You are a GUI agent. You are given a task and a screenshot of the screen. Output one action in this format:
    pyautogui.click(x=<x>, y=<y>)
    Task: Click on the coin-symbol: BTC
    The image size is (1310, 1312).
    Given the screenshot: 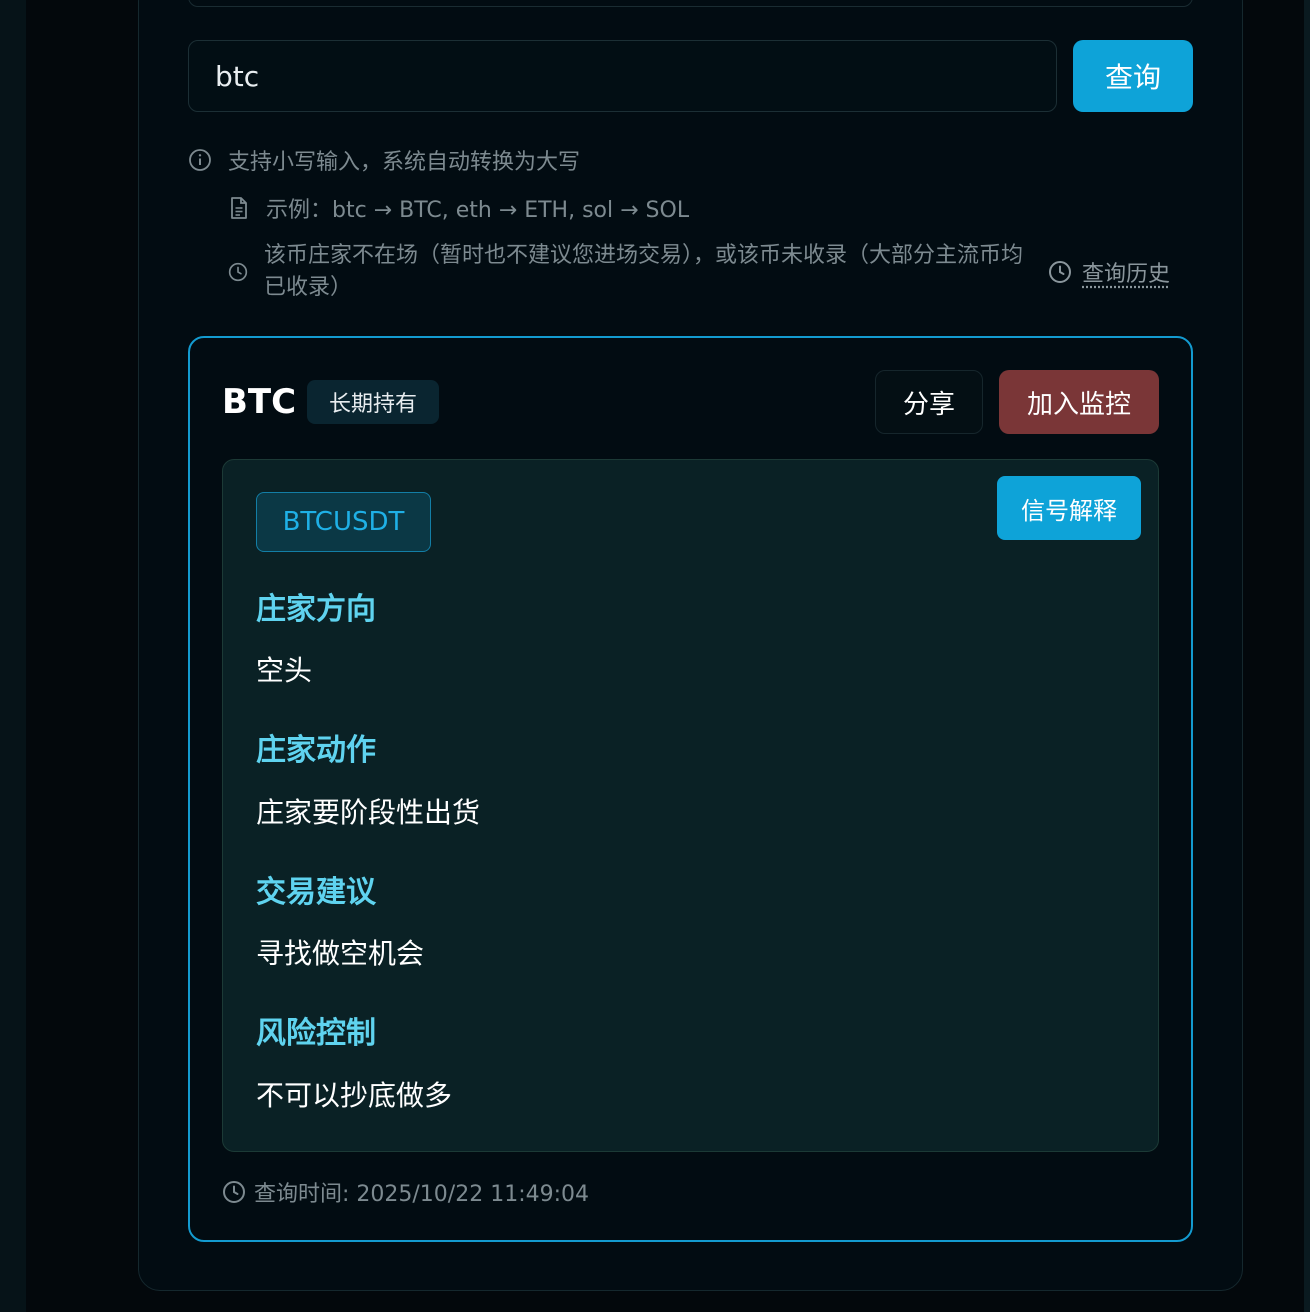 What is the action you would take?
    pyautogui.click(x=259, y=402)
    